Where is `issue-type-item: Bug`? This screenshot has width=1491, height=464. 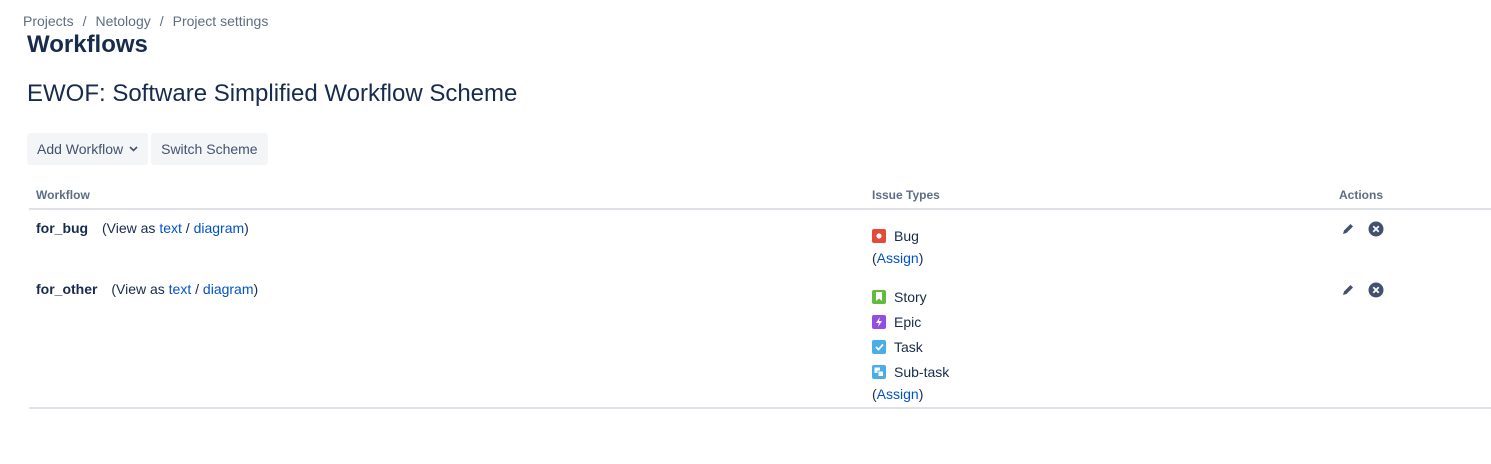
issue-type-item: Bug is located at coordinates (897, 235).